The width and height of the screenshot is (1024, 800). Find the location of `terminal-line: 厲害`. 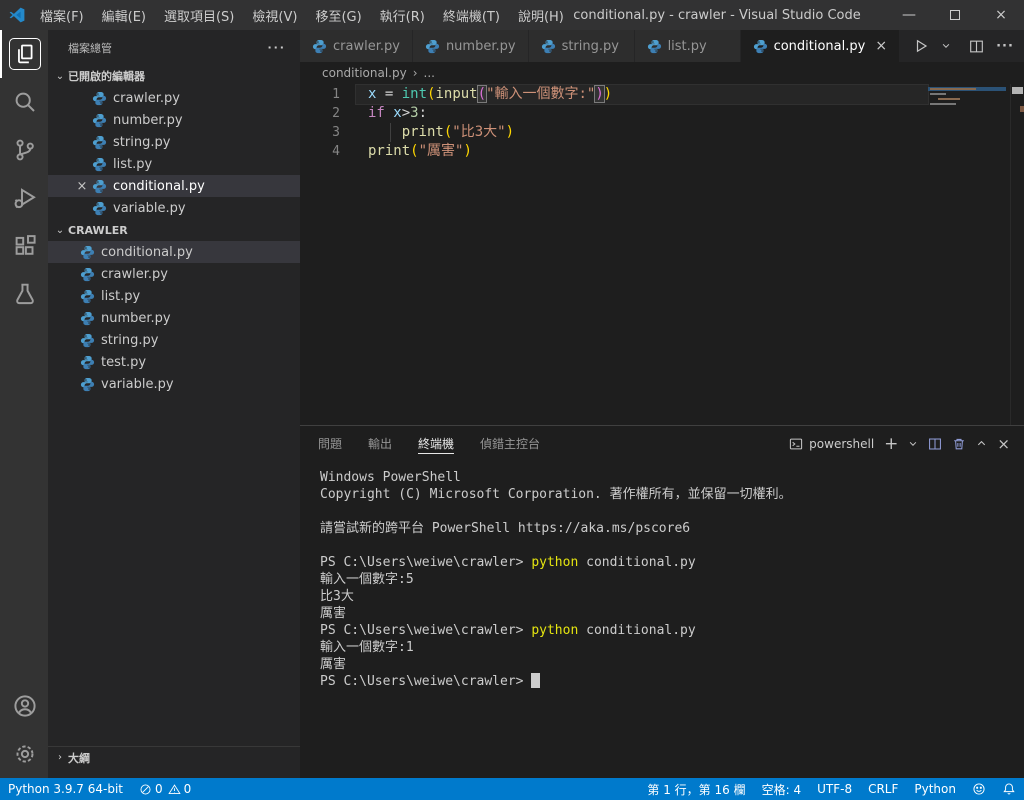

terminal-line: 厲害 is located at coordinates (672, 613).